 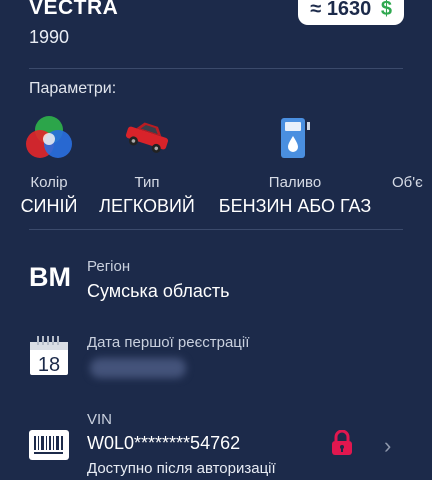 What do you see at coordinates (387, 446) in the screenshot?
I see `chevron-right-icon: ›` at bounding box center [387, 446].